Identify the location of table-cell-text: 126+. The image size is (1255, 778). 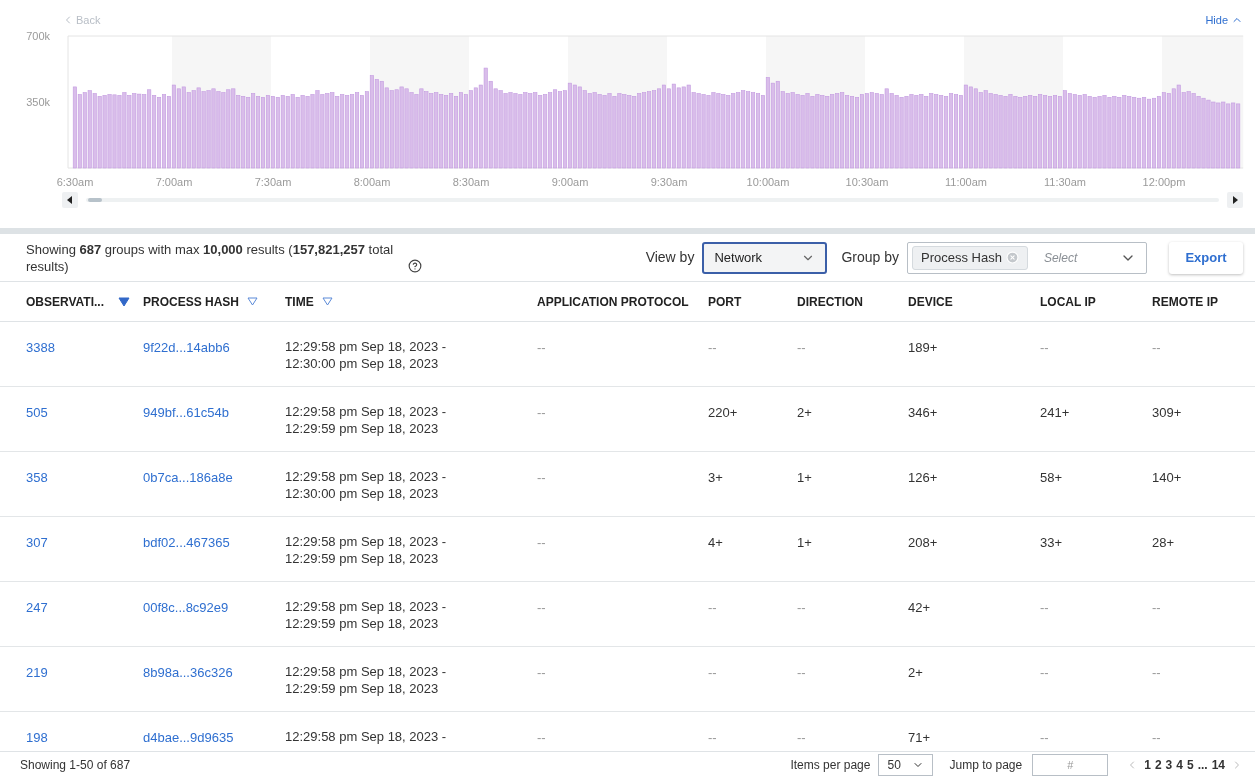
(923, 478).